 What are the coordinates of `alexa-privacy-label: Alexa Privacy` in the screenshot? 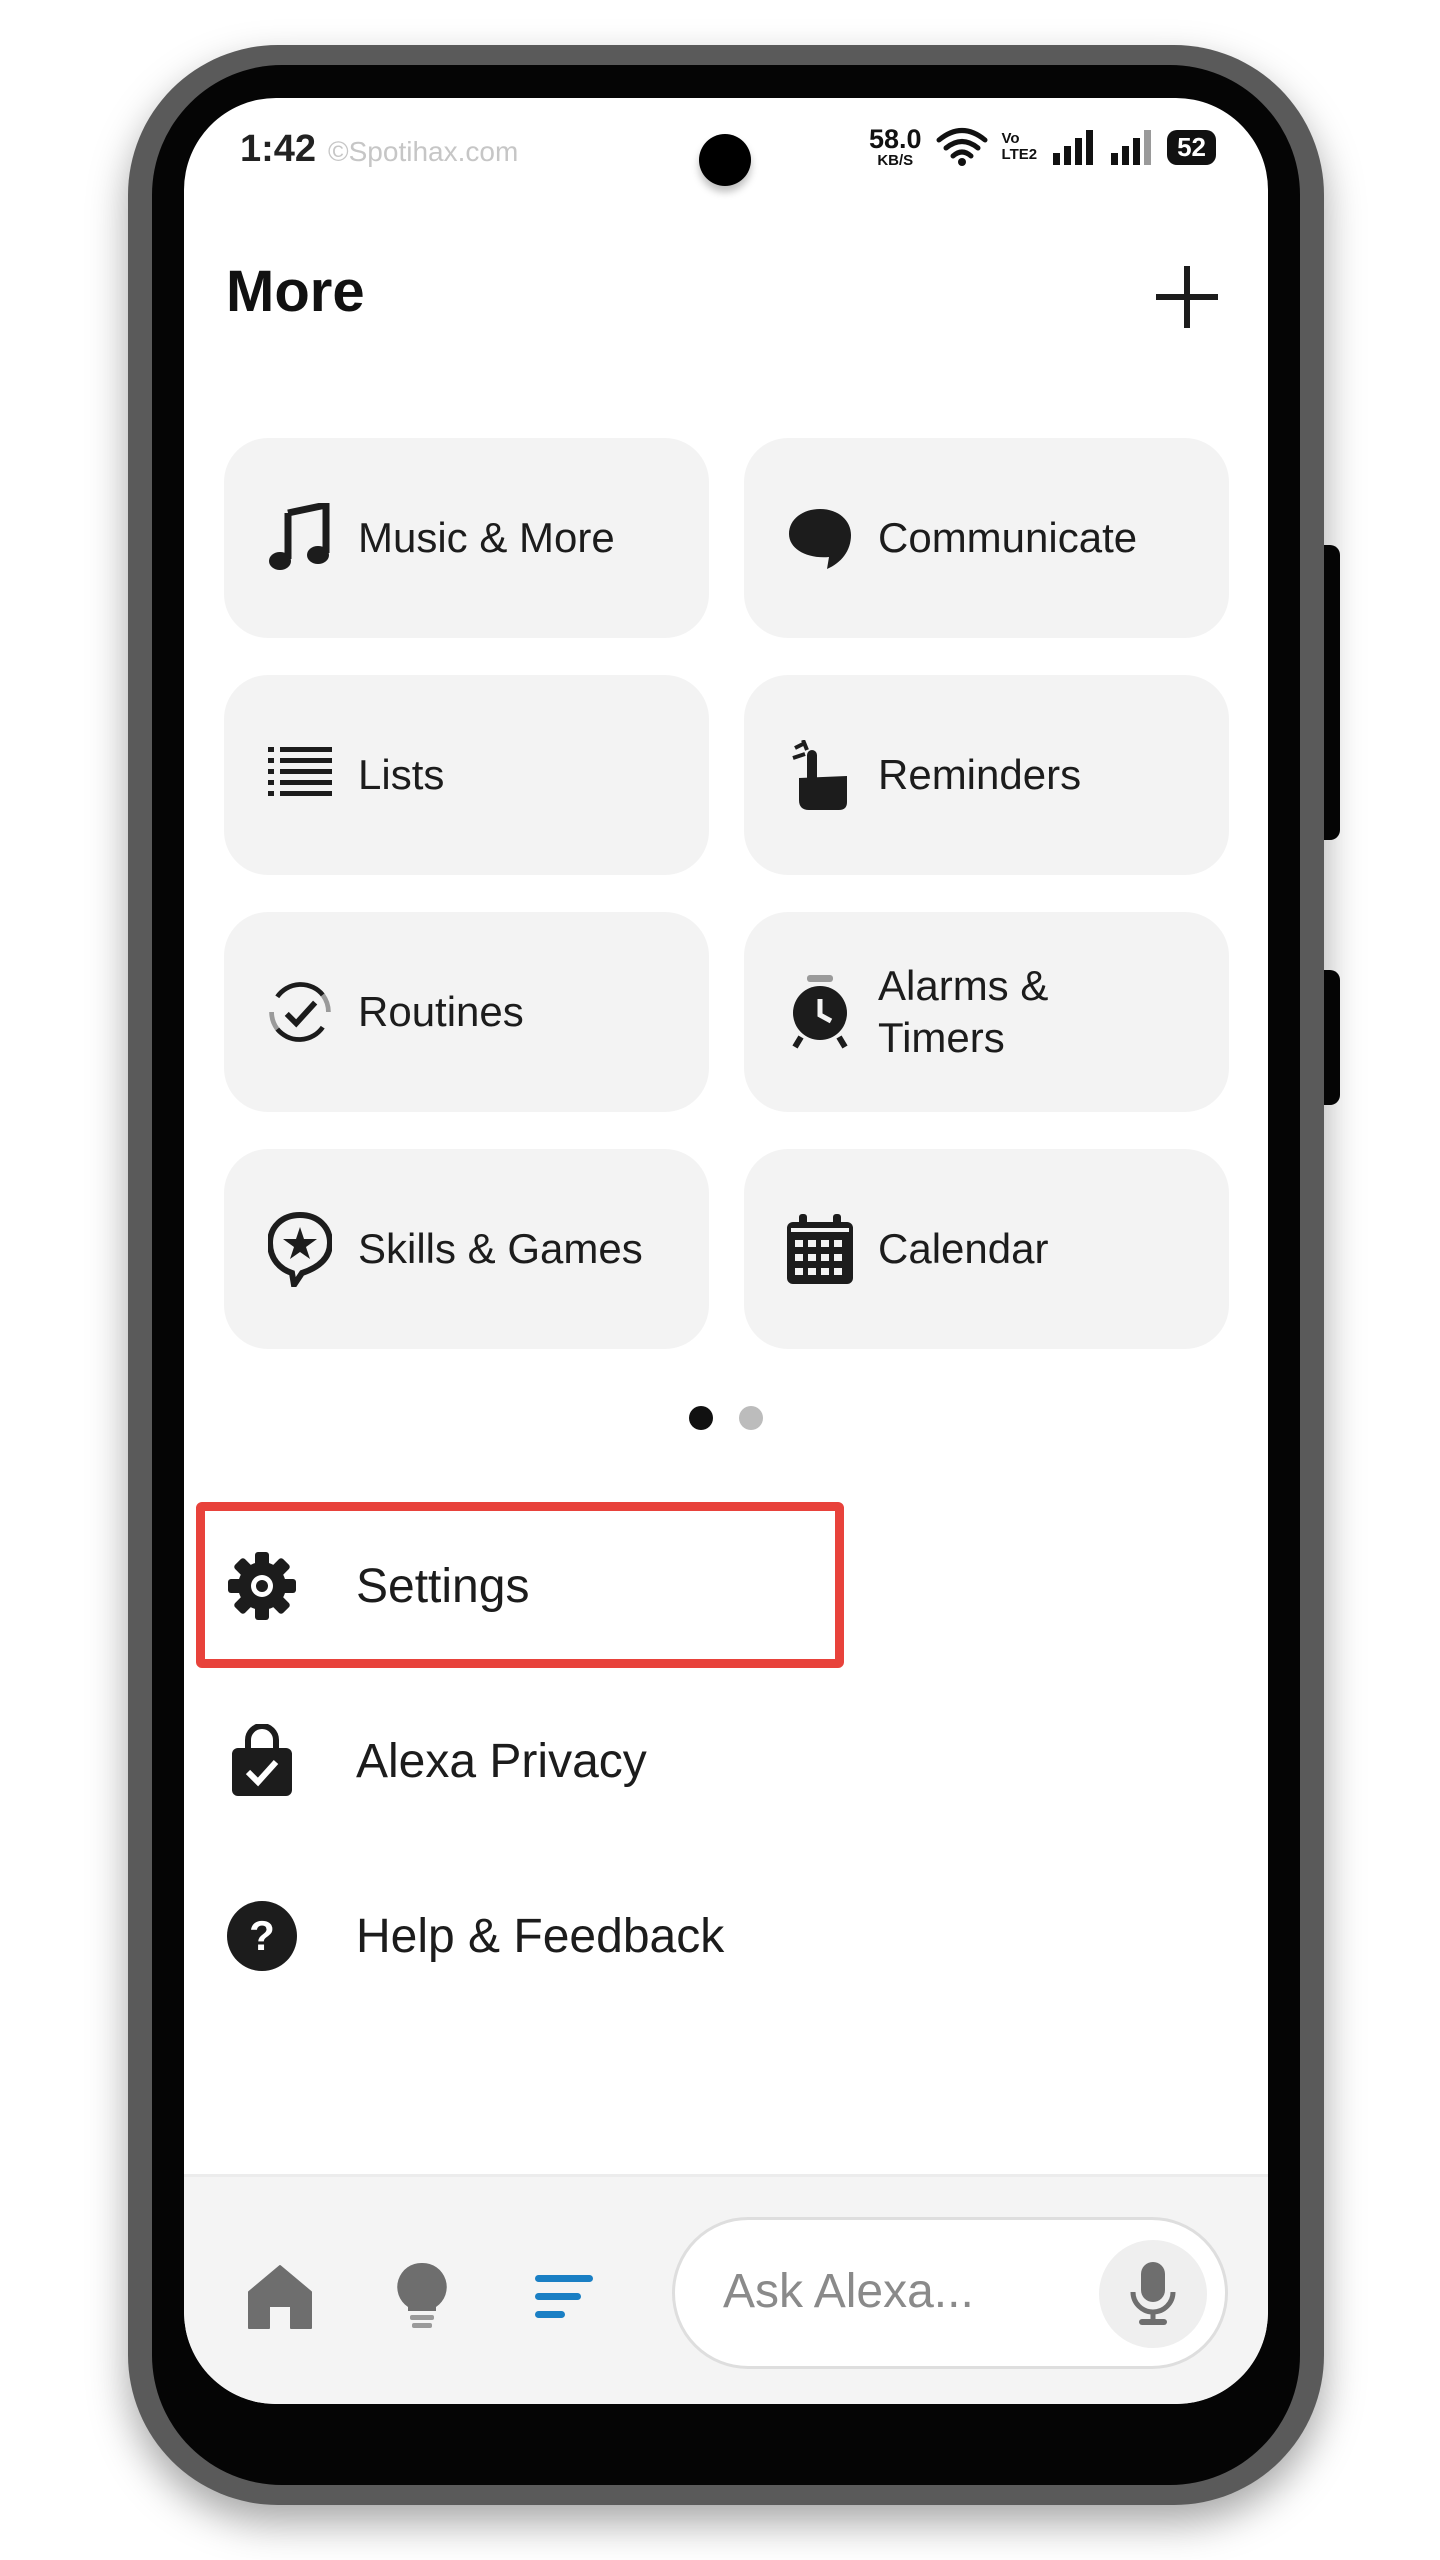 It's located at (501, 1761).